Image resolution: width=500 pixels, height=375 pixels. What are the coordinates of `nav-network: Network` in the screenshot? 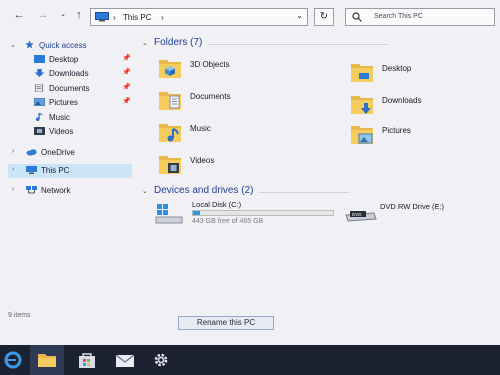 It's located at (48, 190).